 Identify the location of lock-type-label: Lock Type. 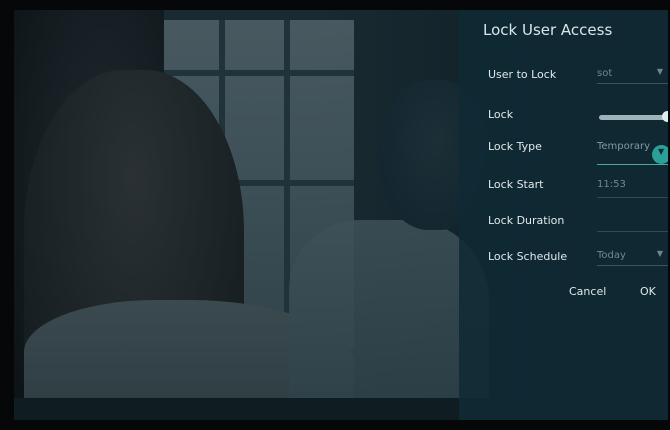
(515, 146).